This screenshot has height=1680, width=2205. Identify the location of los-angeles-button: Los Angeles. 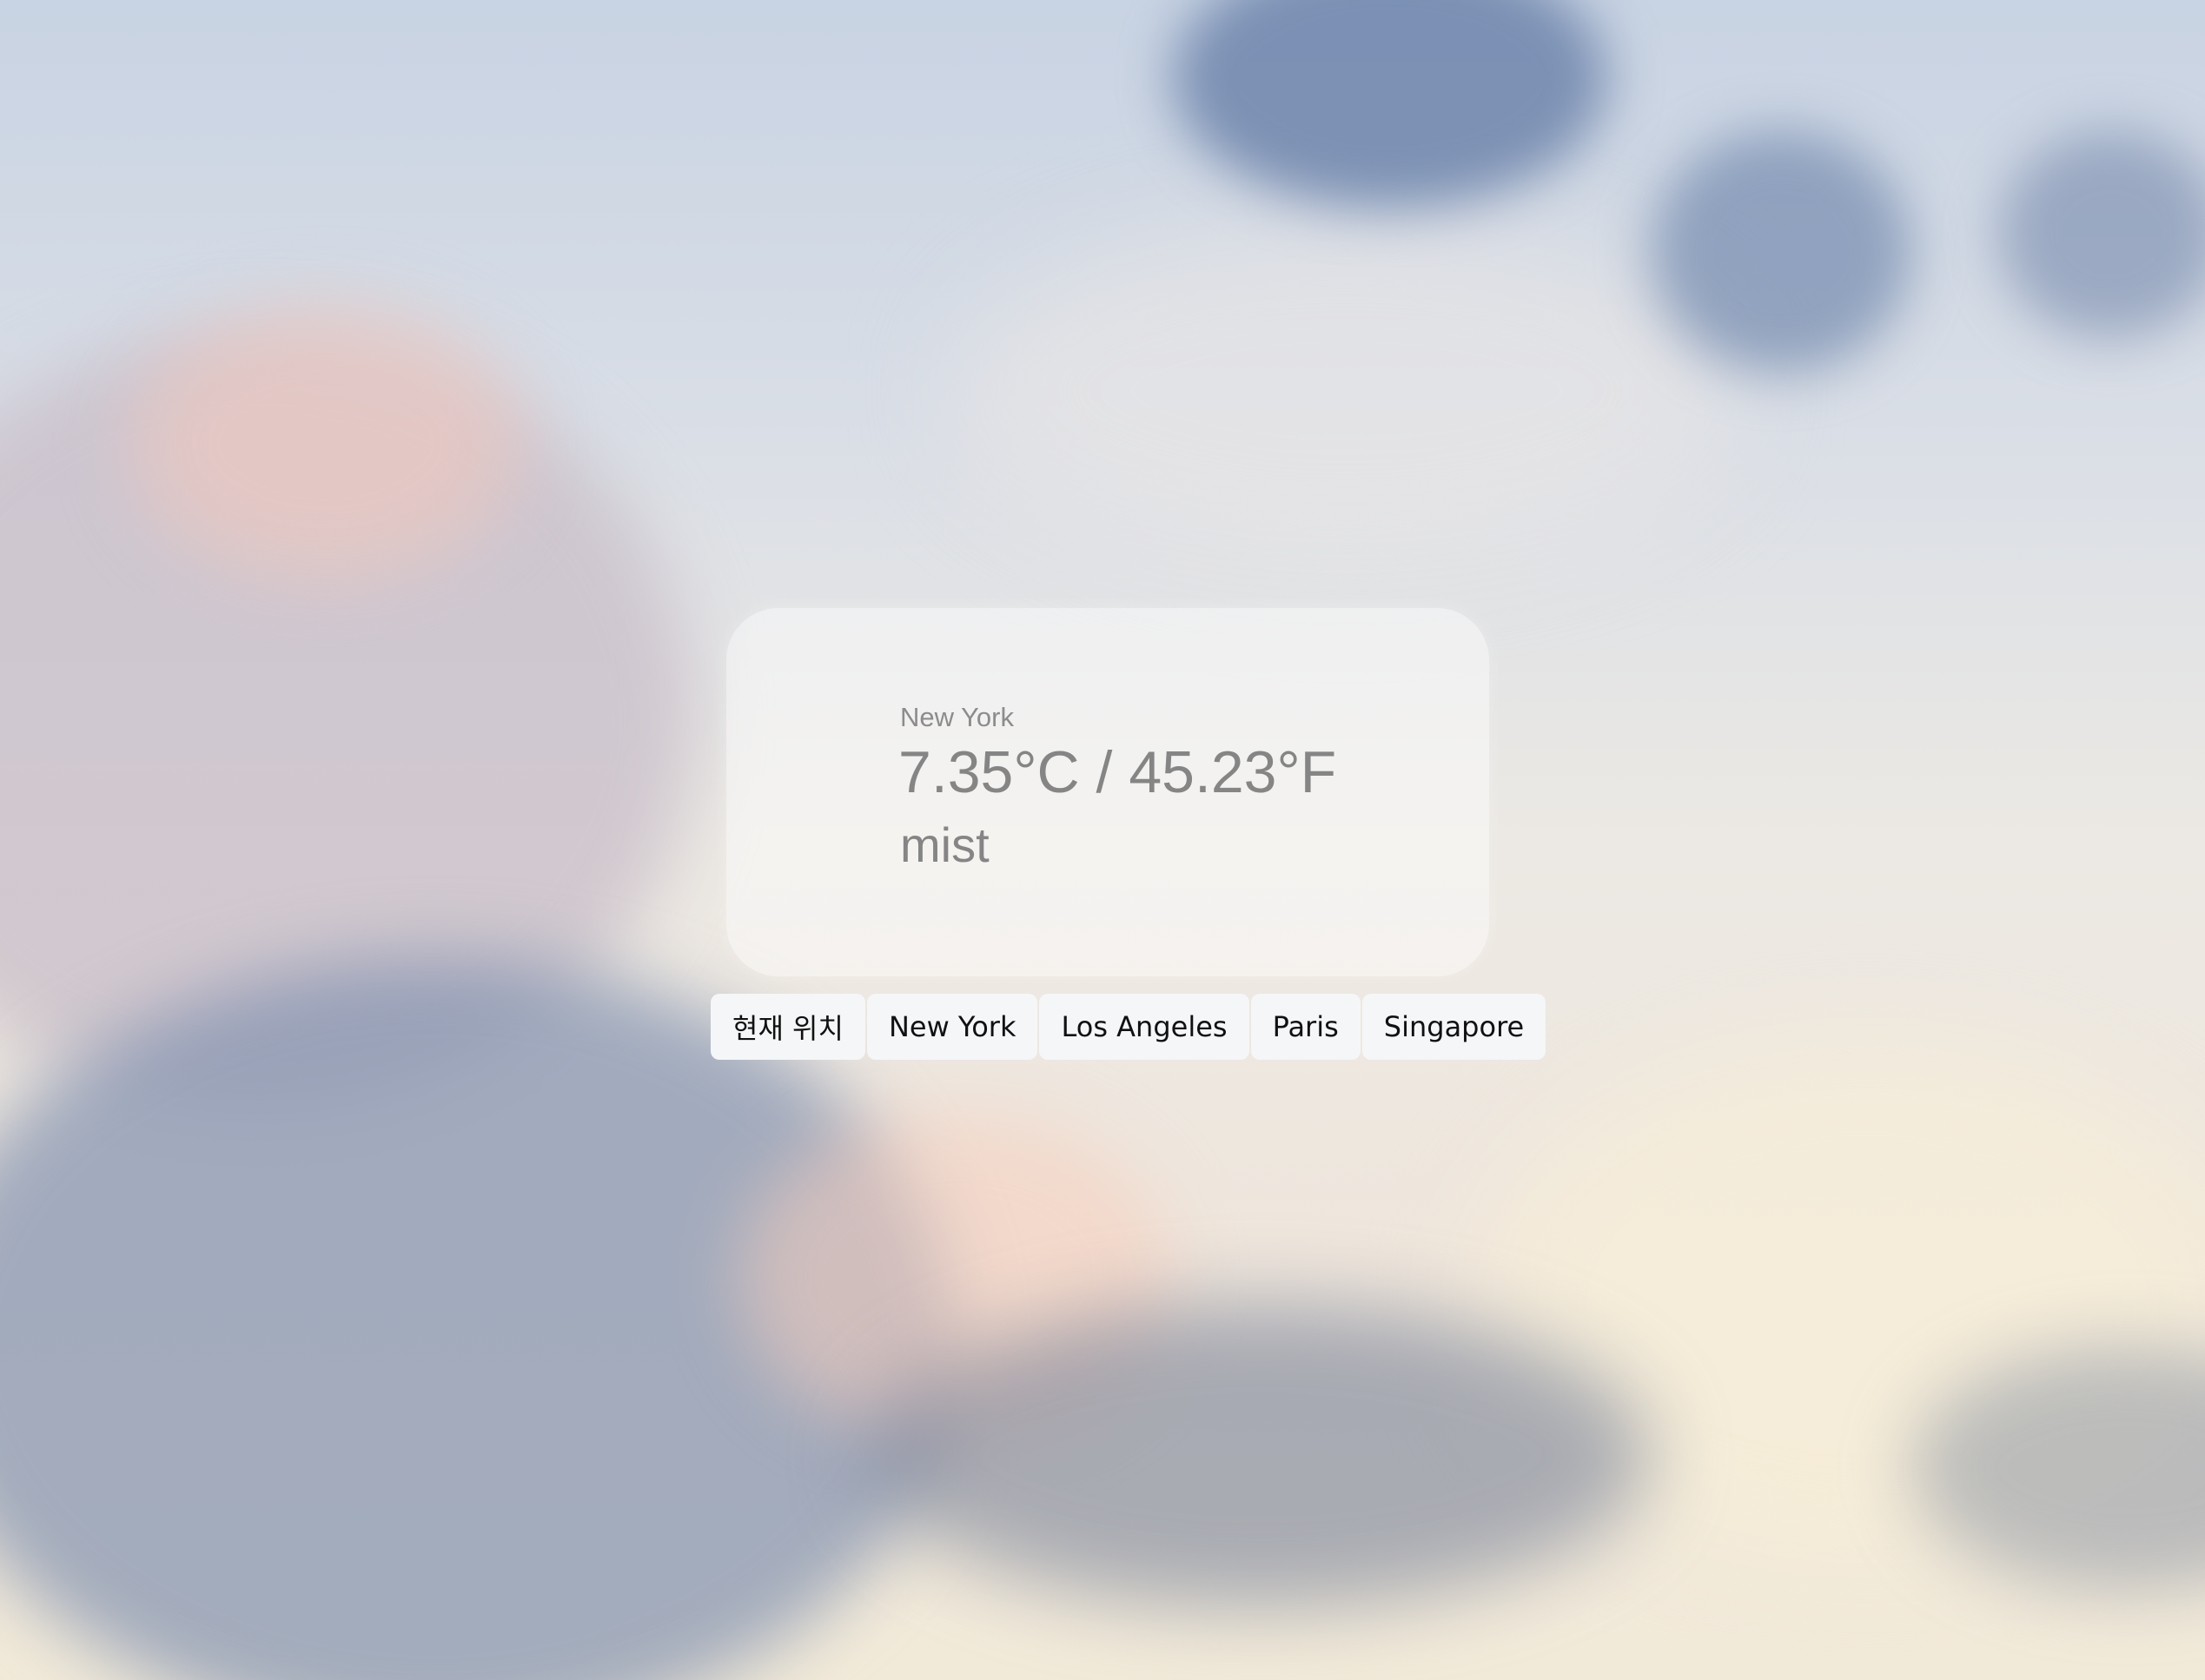
(1144, 1027).